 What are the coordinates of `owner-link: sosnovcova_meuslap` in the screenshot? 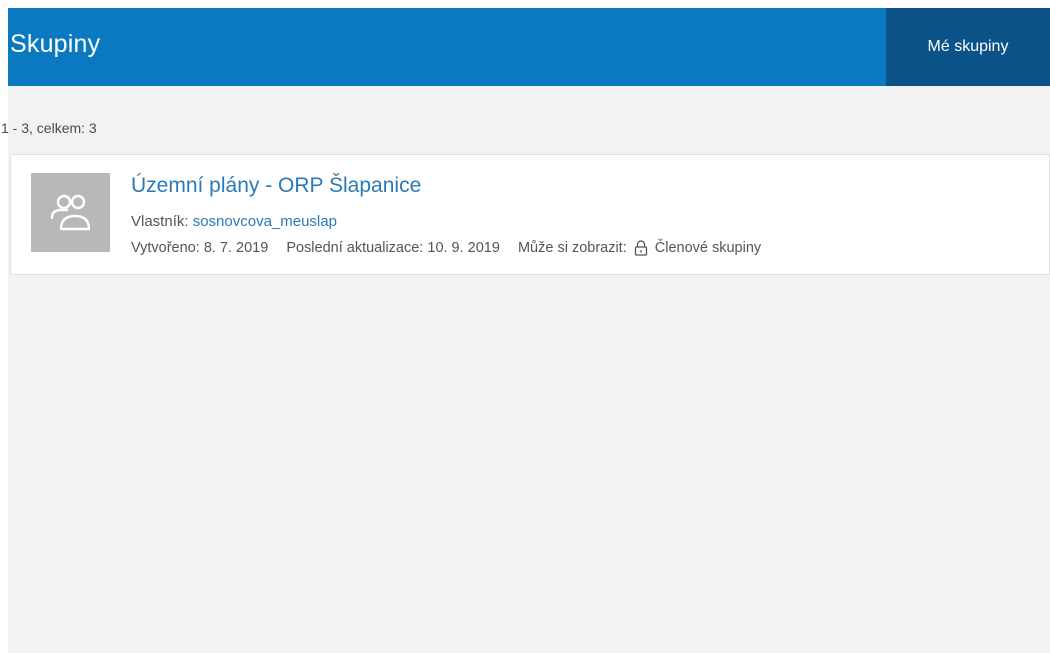 It's located at (265, 221).